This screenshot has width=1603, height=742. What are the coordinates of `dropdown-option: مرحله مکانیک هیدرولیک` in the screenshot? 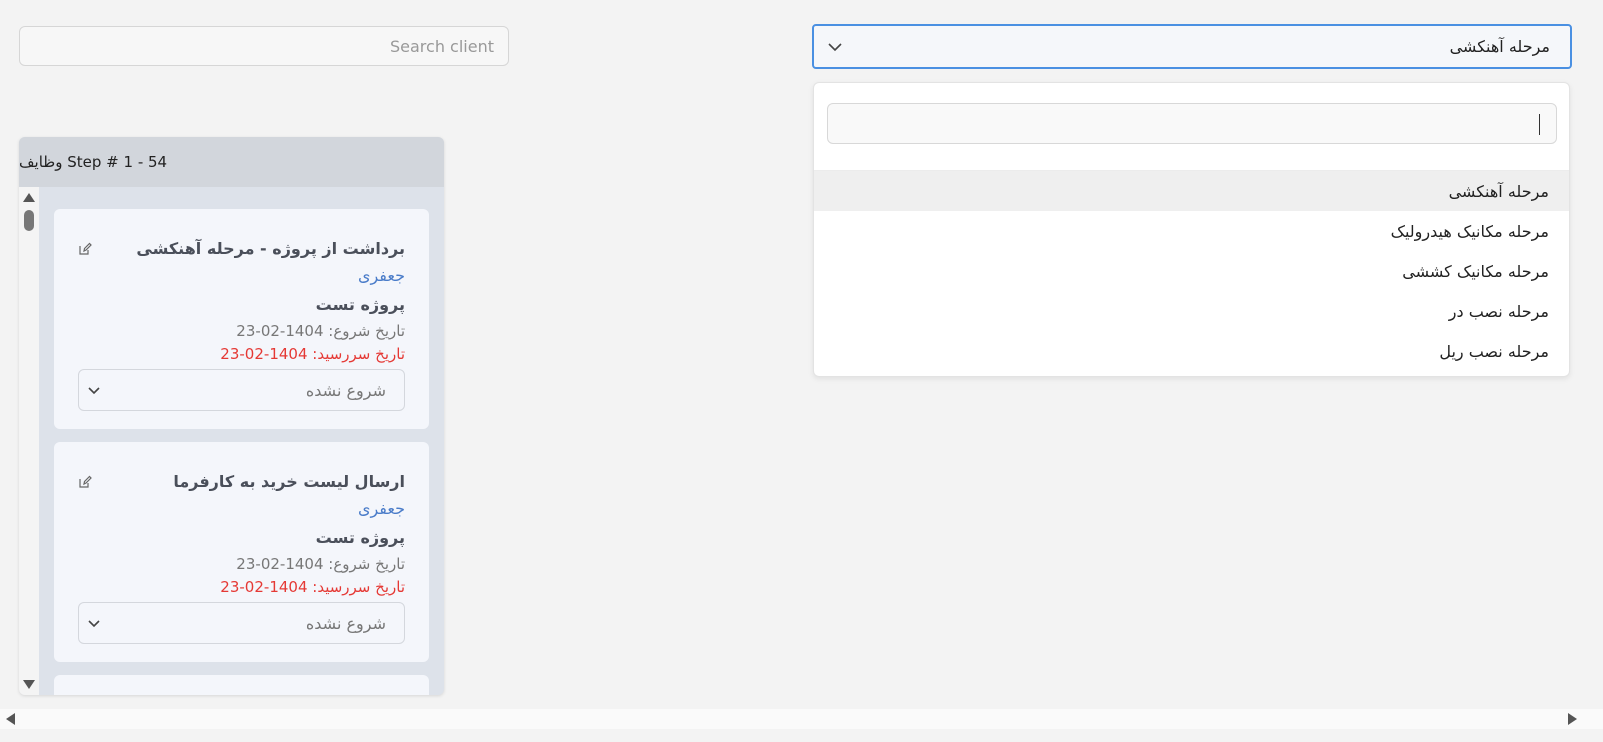 It's located at (1191, 231).